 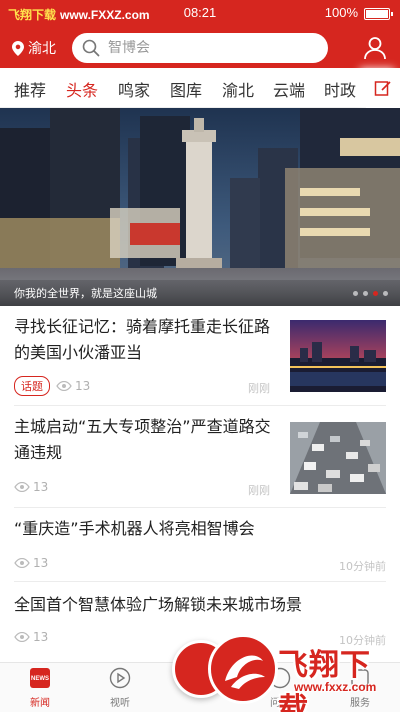 I want to click on brand-watermark-cn: 飞翔下载, so click(x=324, y=680).